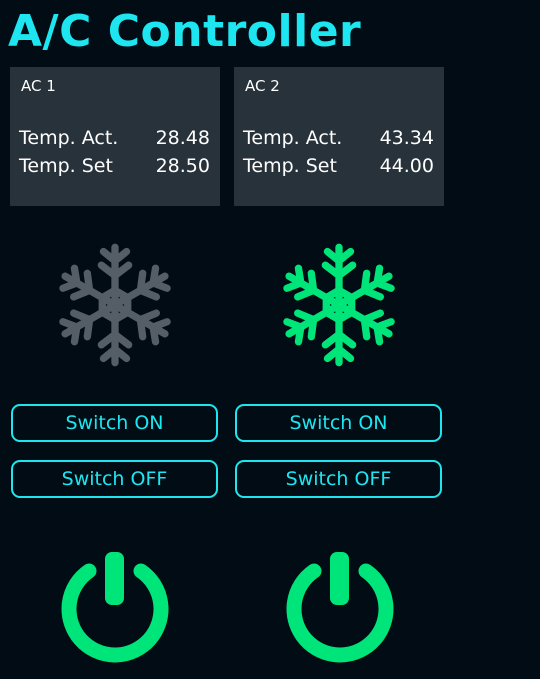 This screenshot has height=679, width=540. I want to click on ac2-switch-on-button: Switch ON, so click(338, 423).